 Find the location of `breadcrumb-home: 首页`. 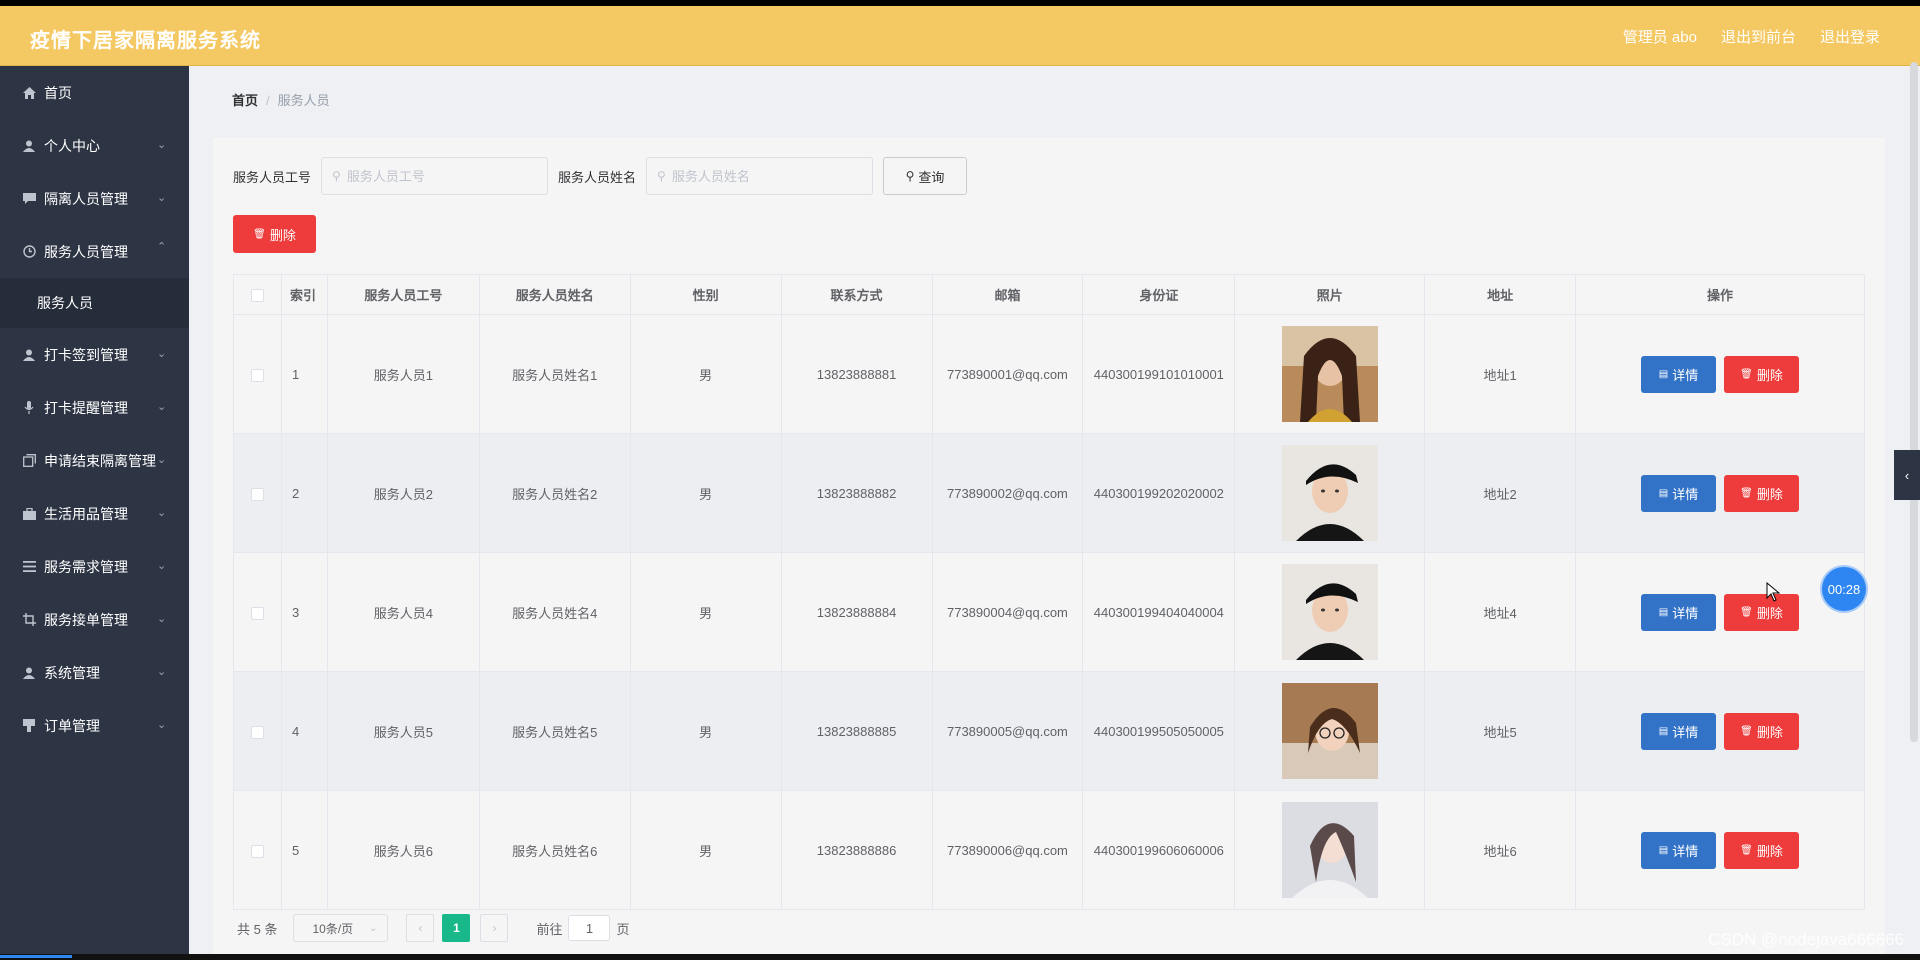

breadcrumb-home: 首页 is located at coordinates (245, 100).